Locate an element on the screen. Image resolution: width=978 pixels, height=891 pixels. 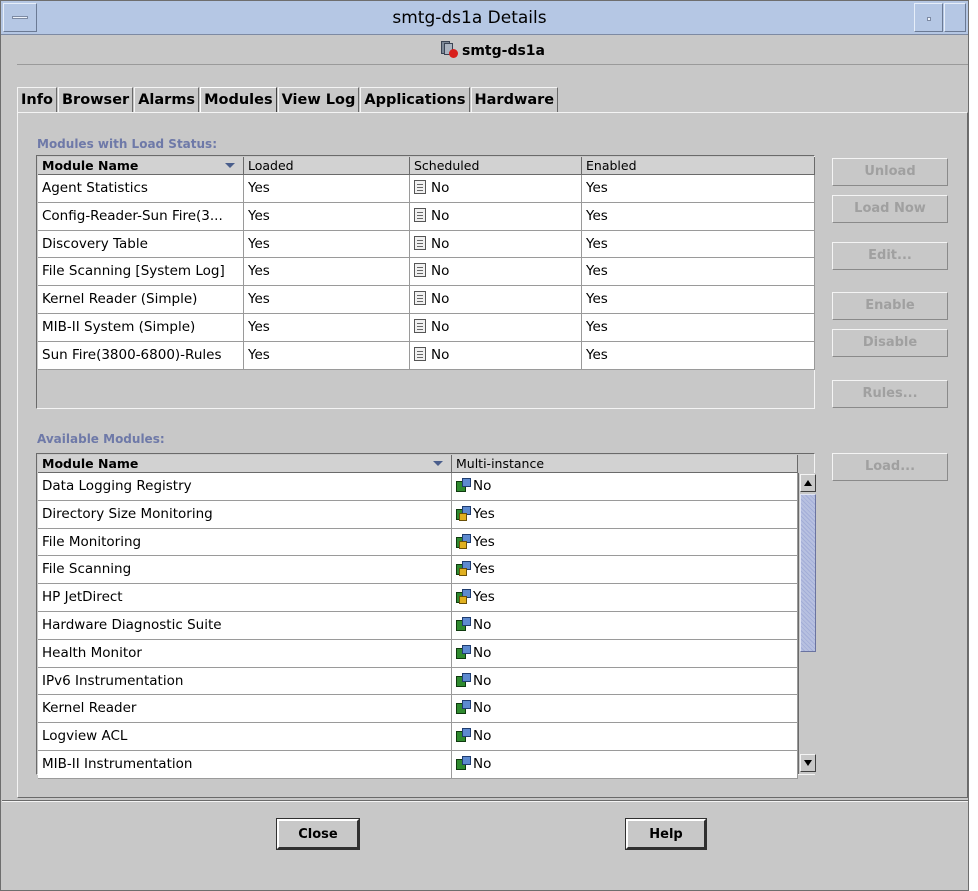
tab-hardware: Hardware is located at coordinates (514, 100).